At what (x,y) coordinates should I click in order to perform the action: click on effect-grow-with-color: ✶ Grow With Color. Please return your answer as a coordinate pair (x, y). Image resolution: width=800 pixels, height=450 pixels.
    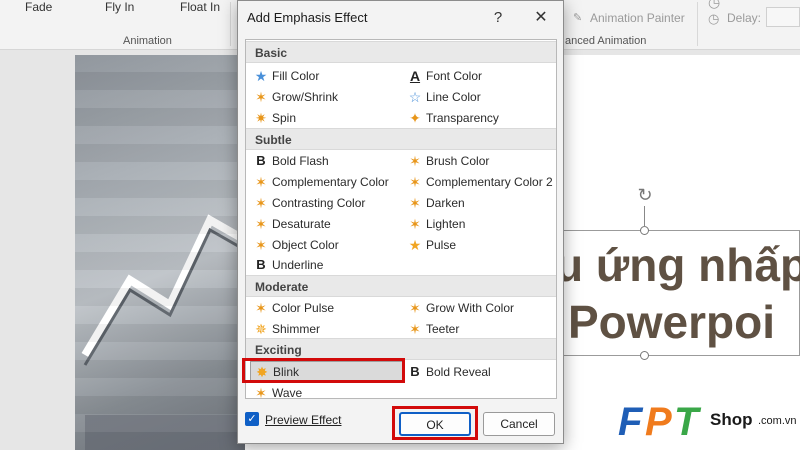
    Looking at the image, I should click on (479, 308).